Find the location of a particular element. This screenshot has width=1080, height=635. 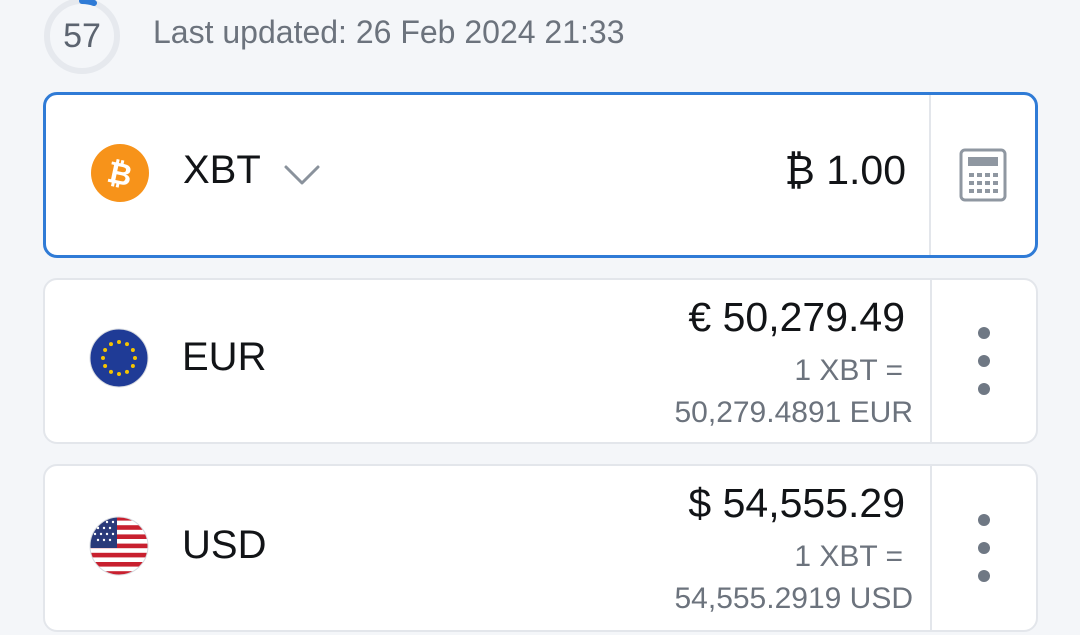

exchange-rate-line2: 54,555.2919 USD is located at coordinates (793, 598).